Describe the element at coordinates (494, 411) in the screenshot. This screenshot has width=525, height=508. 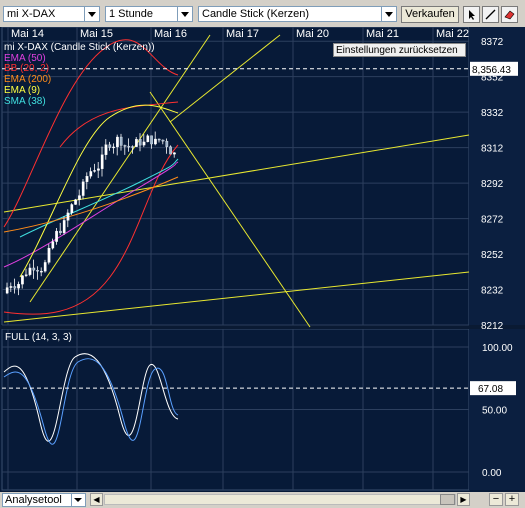
I see `osc-tick-label: 50.00` at that location.